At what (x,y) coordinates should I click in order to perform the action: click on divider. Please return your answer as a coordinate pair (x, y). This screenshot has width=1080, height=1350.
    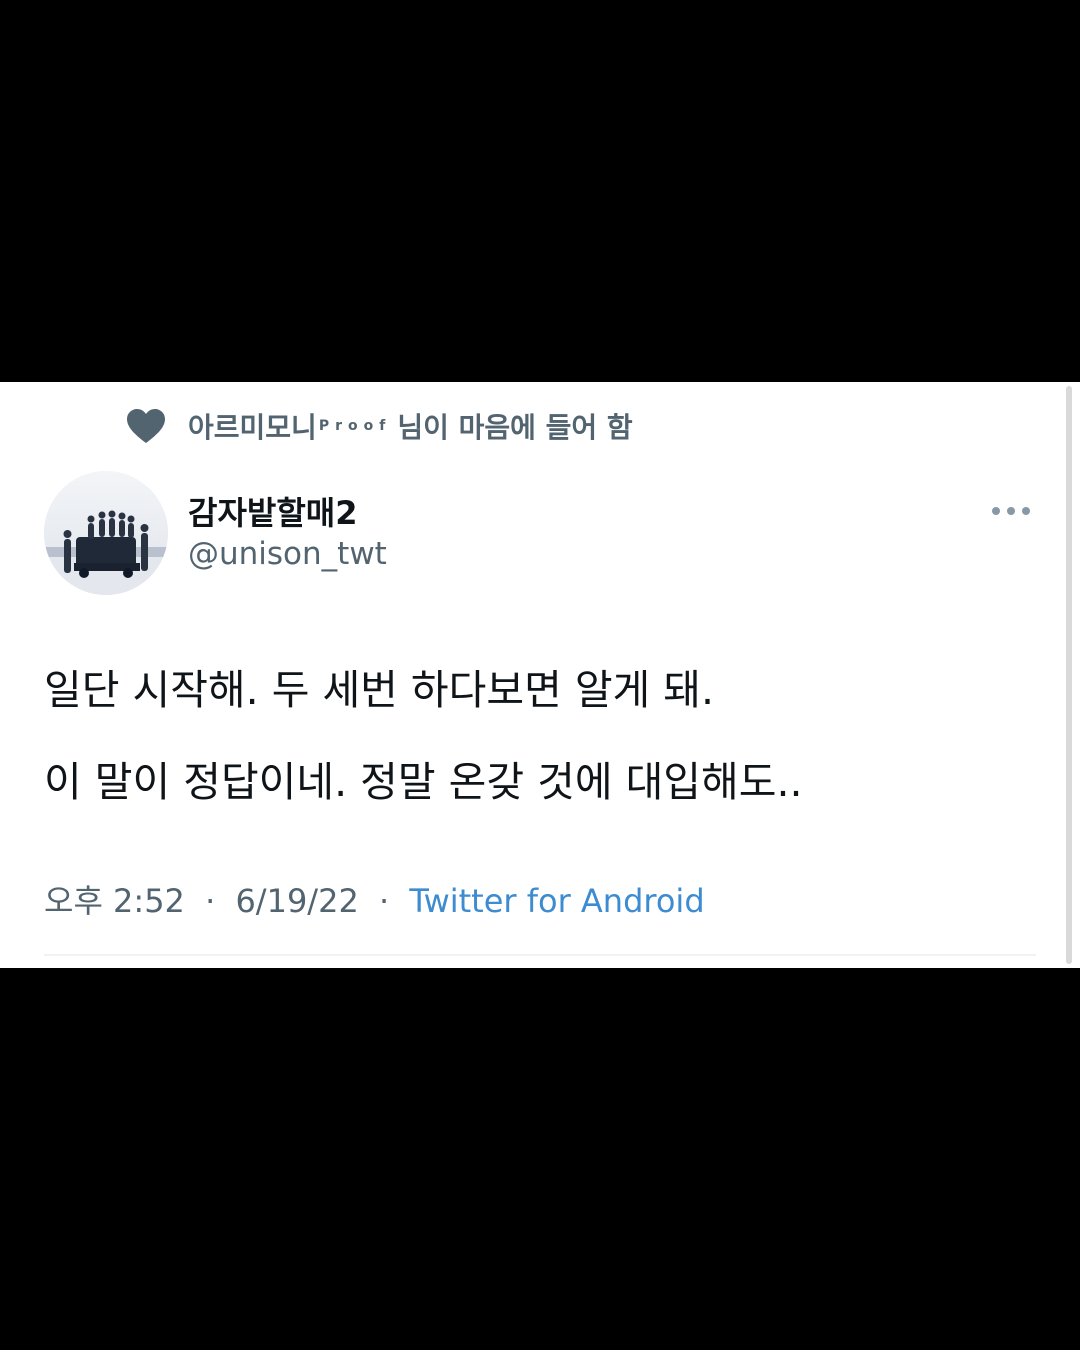
    Looking at the image, I should click on (540, 955).